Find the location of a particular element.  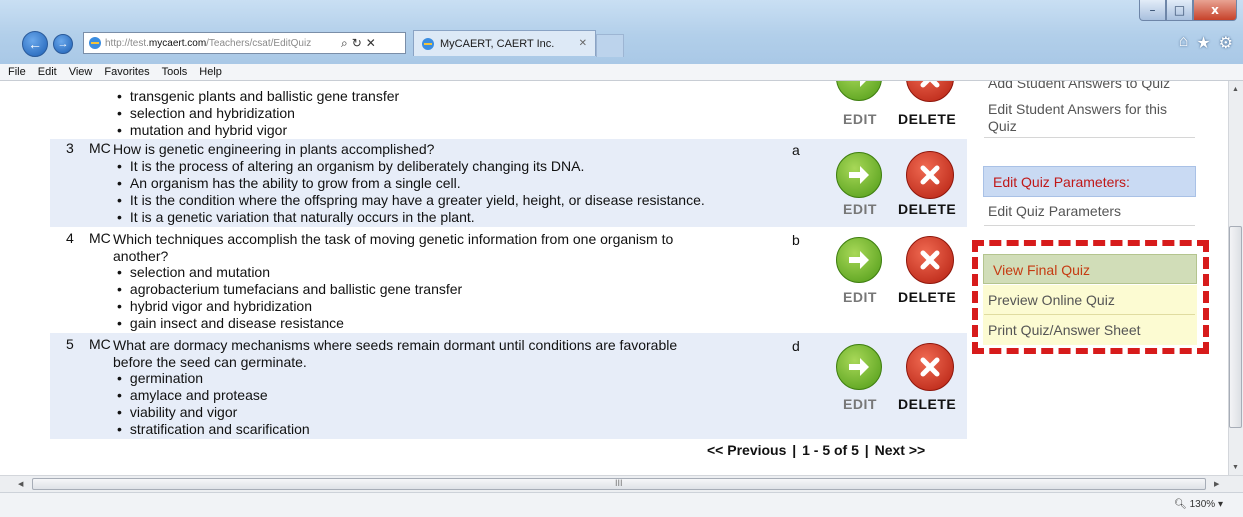

maximize-button: □ is located at coordinates (1179, 10).